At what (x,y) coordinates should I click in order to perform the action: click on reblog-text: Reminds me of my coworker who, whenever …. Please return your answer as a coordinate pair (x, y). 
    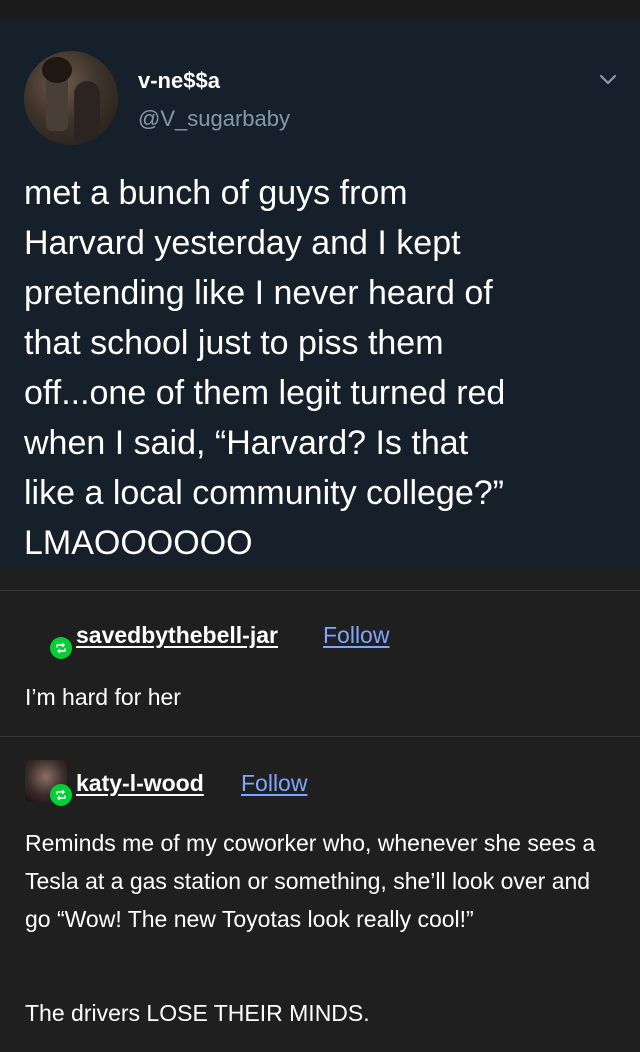
    Looking at the image, I should click on (310, 881).